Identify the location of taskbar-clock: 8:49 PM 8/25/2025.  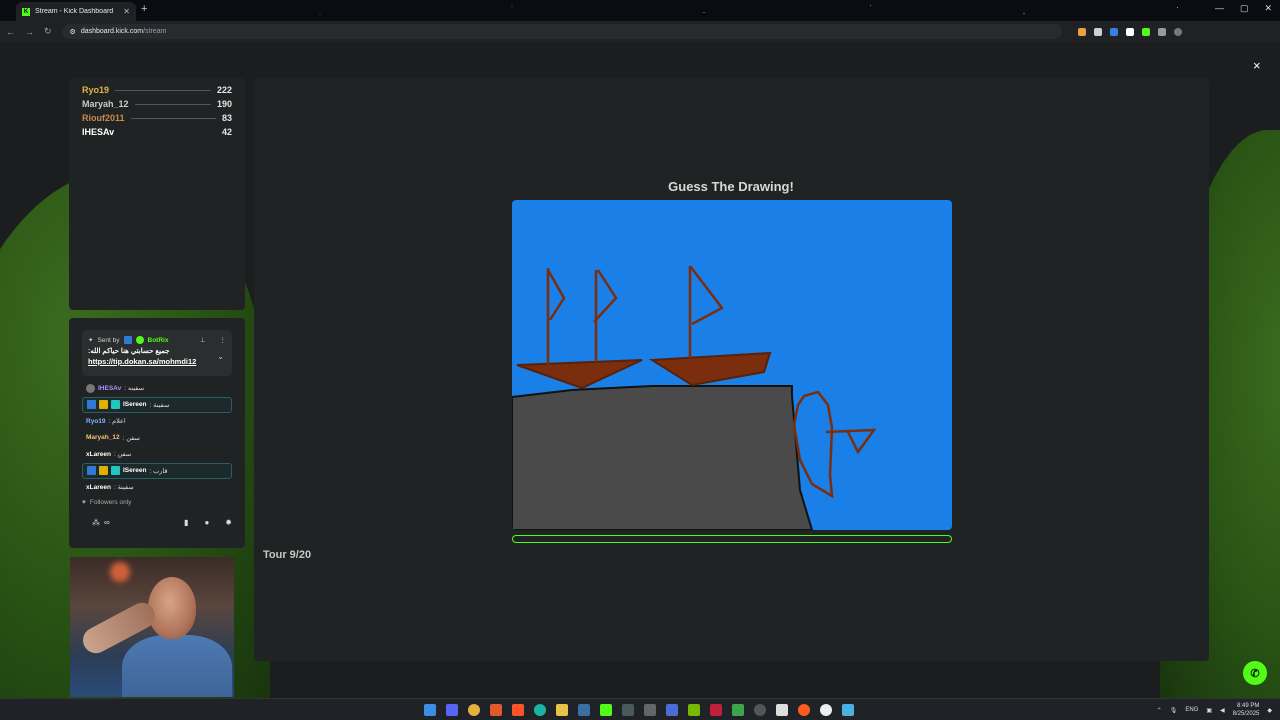
(1246, 710).